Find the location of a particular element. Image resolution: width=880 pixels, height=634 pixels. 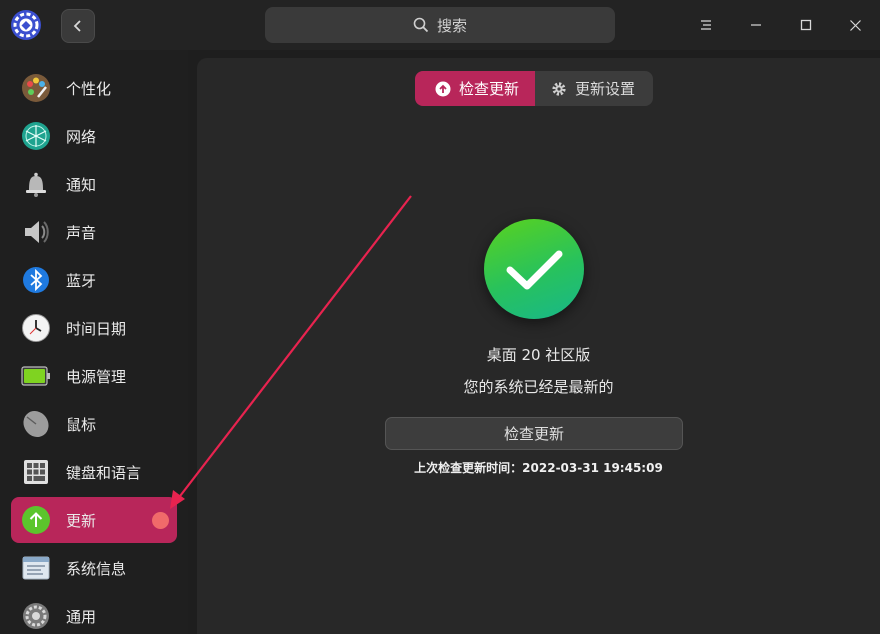

check-update-button: 检查更新 is located at coordinates (534, 433).